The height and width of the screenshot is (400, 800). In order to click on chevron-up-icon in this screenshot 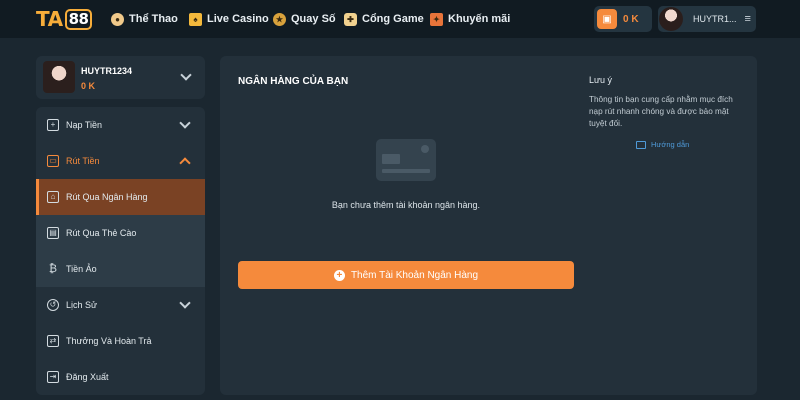, I will do `click(185, 163)`.